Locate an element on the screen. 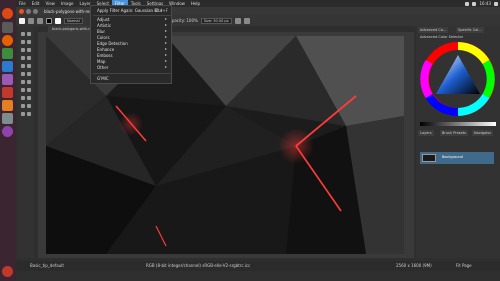  mirror-horizontal-icon is located at coordinates (237, 20).